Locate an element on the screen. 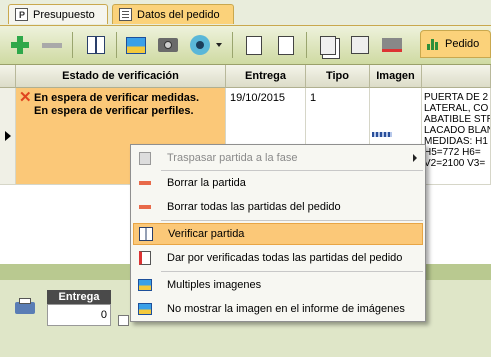 This screenshot has width=491, height=357. bar-chart-icon is located at coordinates (433, 44).